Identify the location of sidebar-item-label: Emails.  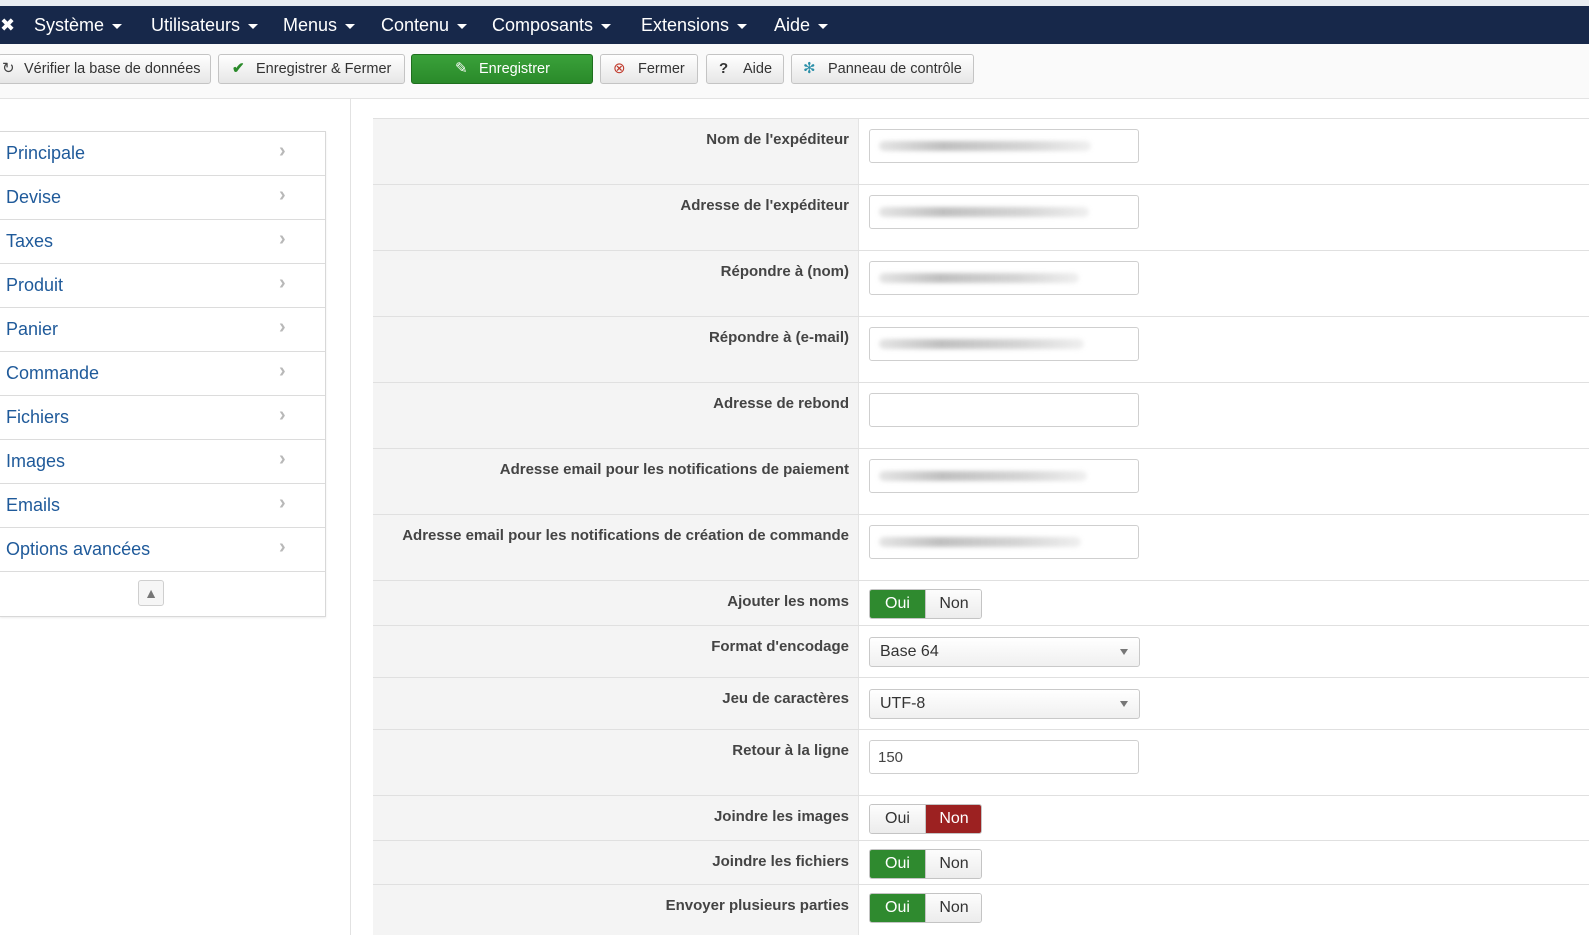
(33, 505).